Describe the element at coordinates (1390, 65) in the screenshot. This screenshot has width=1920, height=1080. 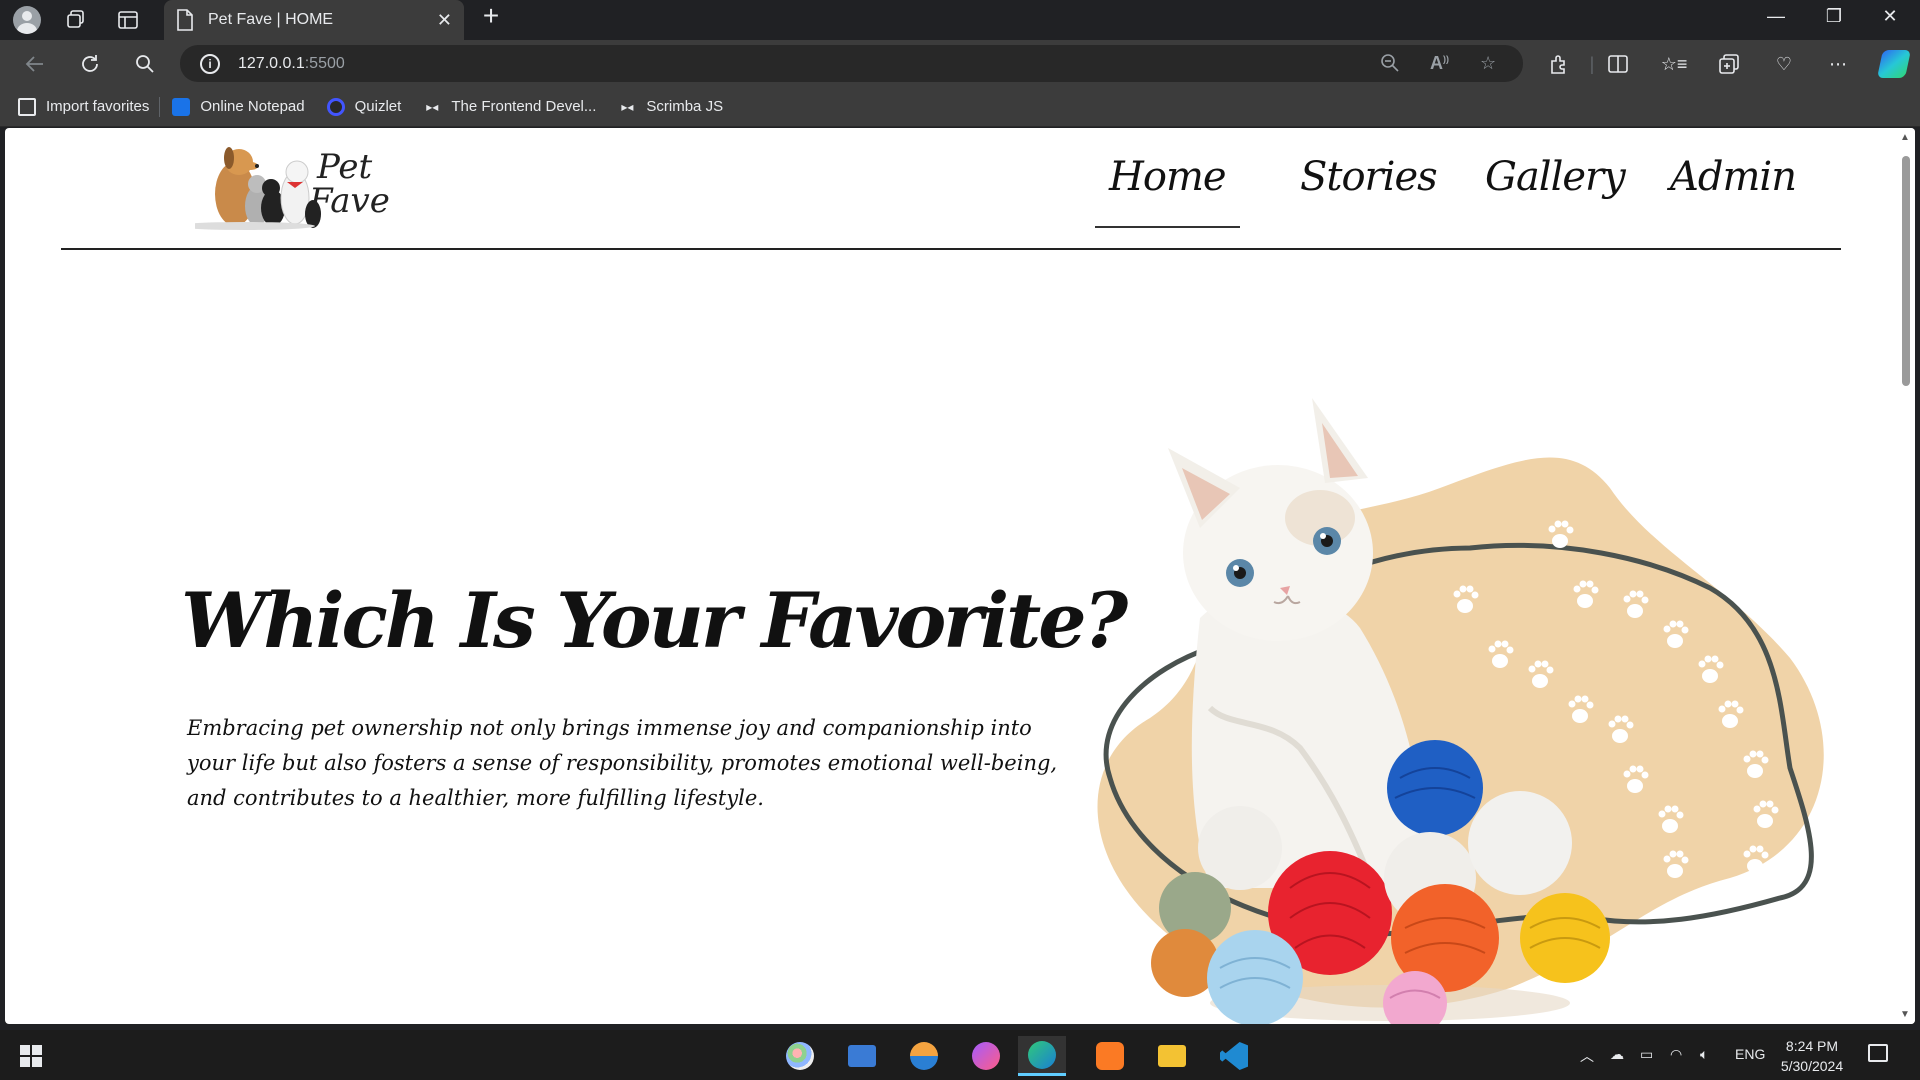
I see `zoom-out-icon` at that location.